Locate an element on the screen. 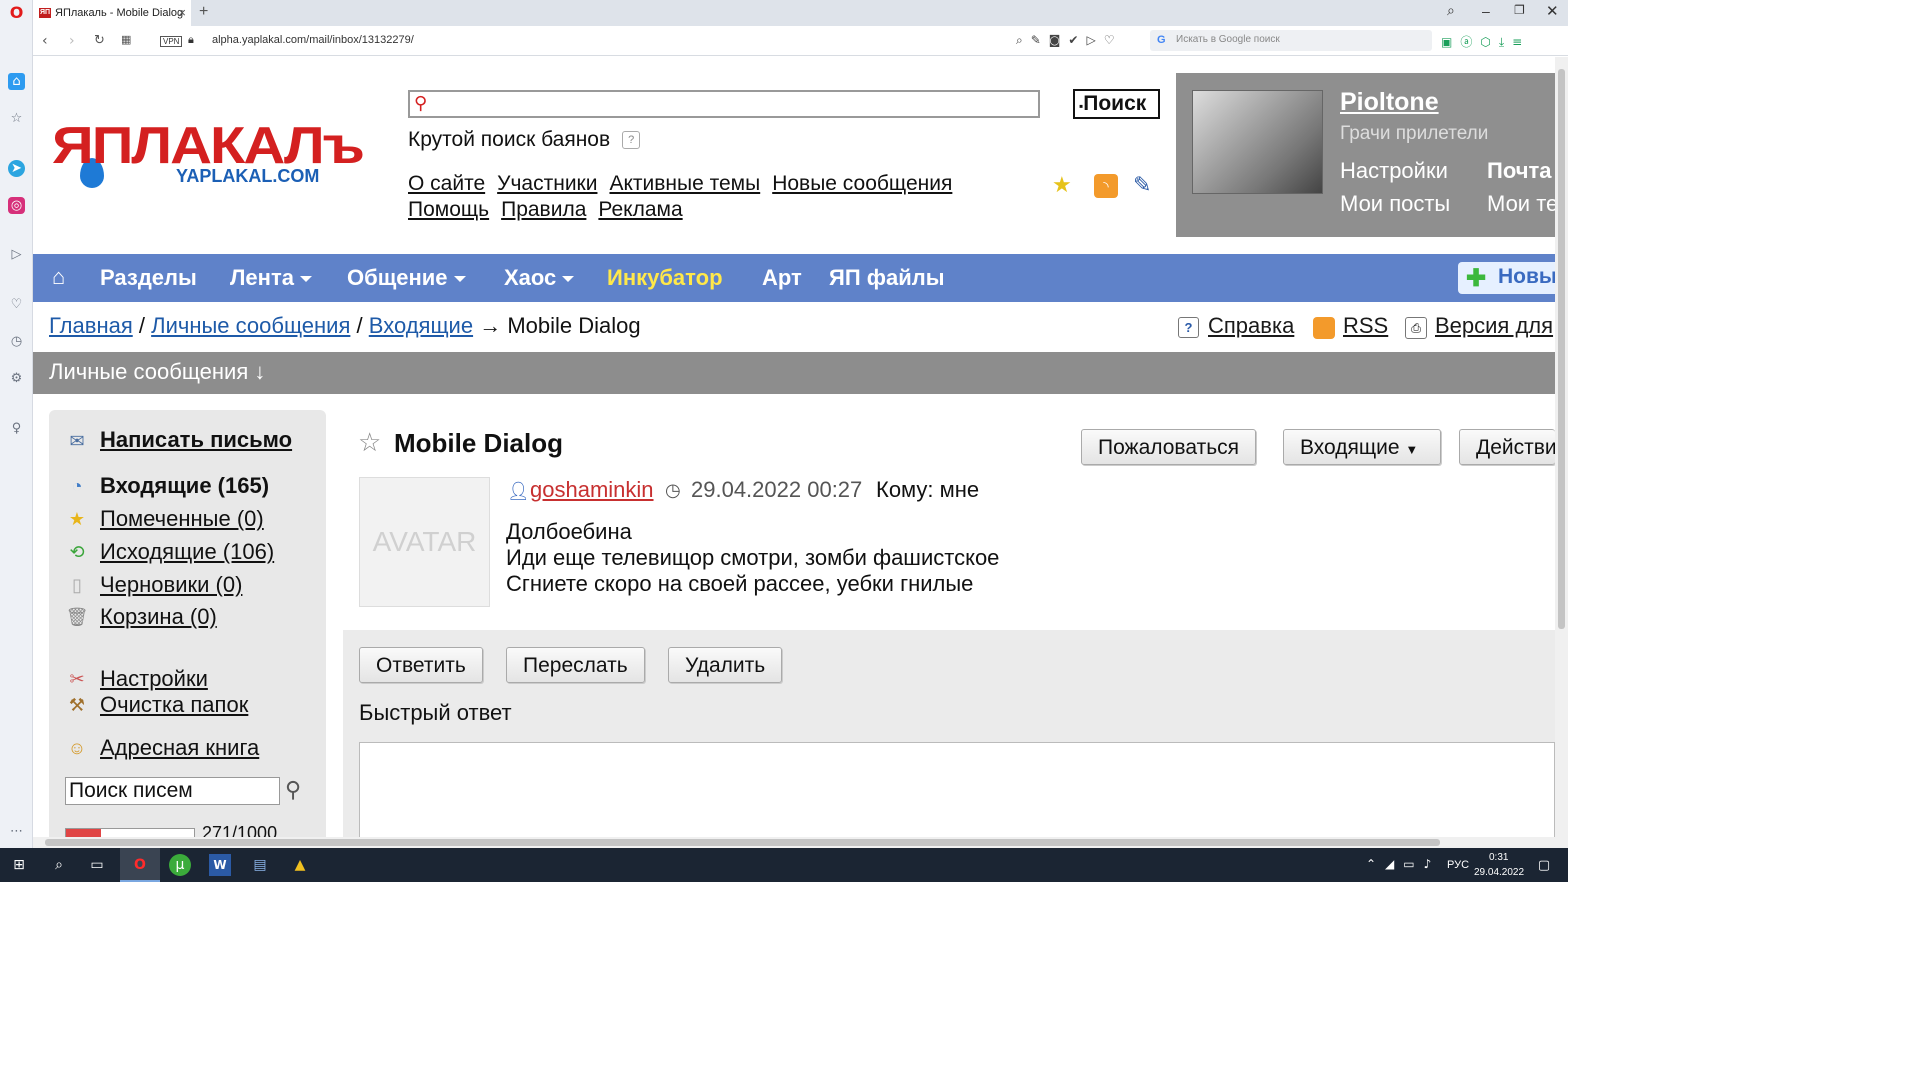 The width and height of the screenshot is (1920, 1080). username-link: Pioltone is located at coordinates (1389, 102).